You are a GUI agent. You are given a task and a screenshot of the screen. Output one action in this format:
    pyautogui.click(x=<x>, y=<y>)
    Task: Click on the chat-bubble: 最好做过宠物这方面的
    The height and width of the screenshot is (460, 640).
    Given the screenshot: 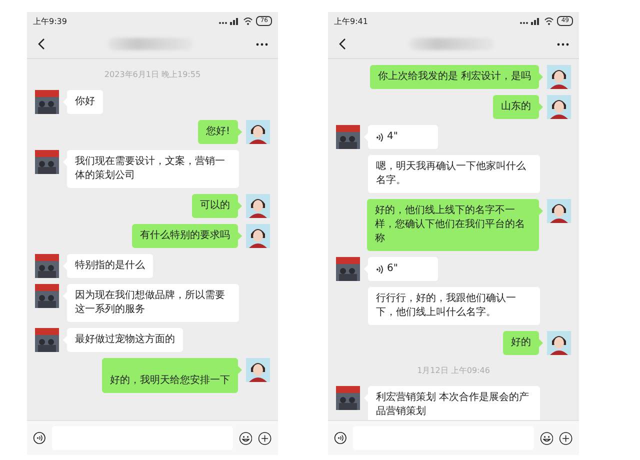 What is the action you would take?
    pyautogui.click(x=125, y=340)
    